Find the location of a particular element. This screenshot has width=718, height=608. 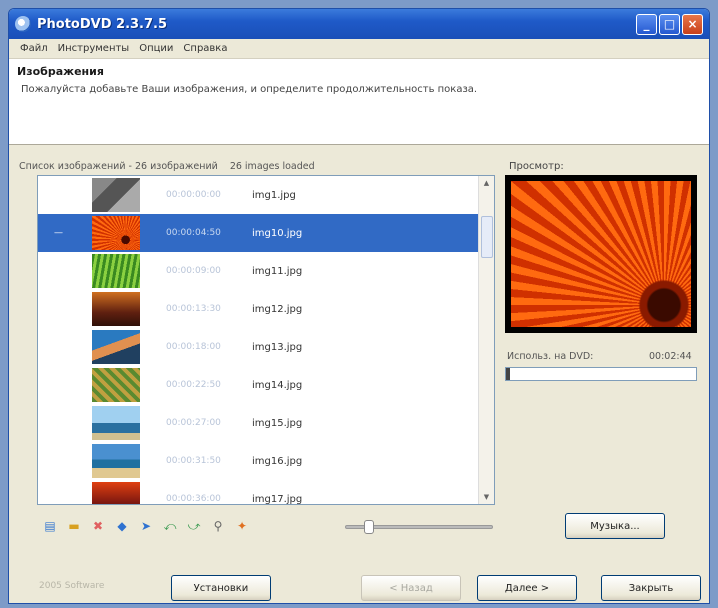

list-item: 00:00:22:50 img14.jpg is located at coordinates (266, 385).